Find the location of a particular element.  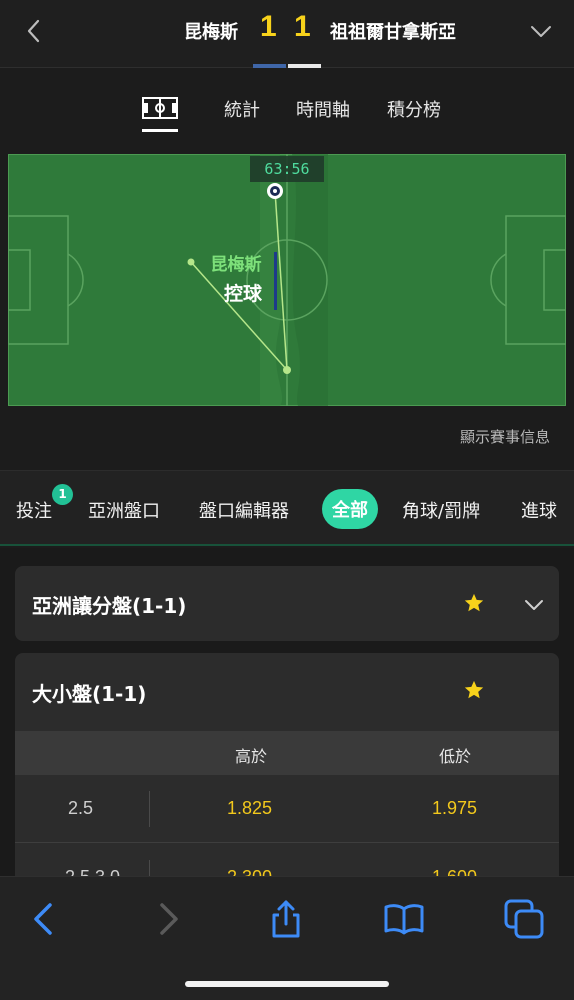

home-score: 1 is located at coordinates (268, 26).